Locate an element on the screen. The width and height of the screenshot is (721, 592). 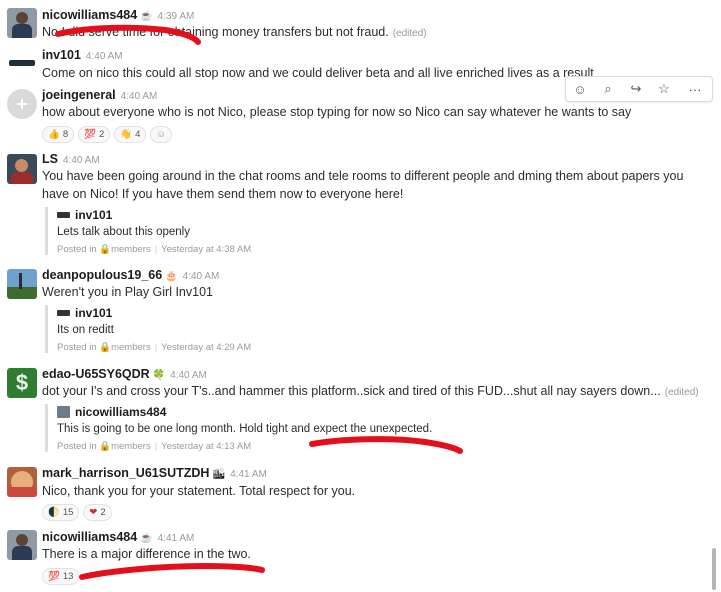
quote-date: Yesterday at 4:13 AM is located at coordinates (206, 446).